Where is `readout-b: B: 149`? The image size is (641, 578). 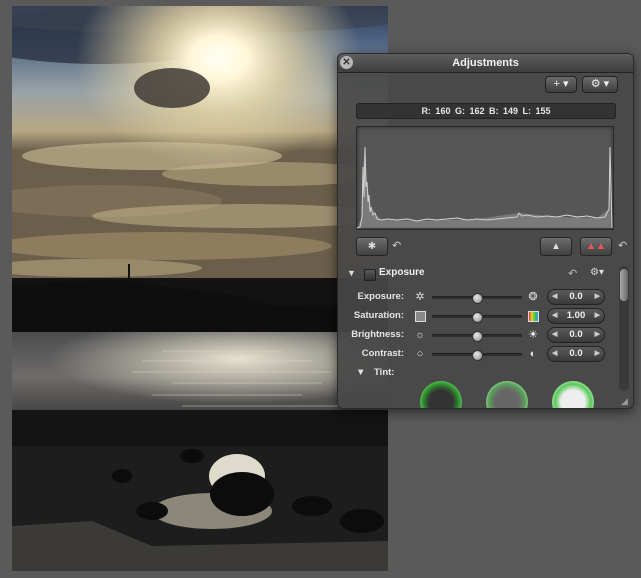 readout-b: B: 149 is located at coordinates (504, 111).